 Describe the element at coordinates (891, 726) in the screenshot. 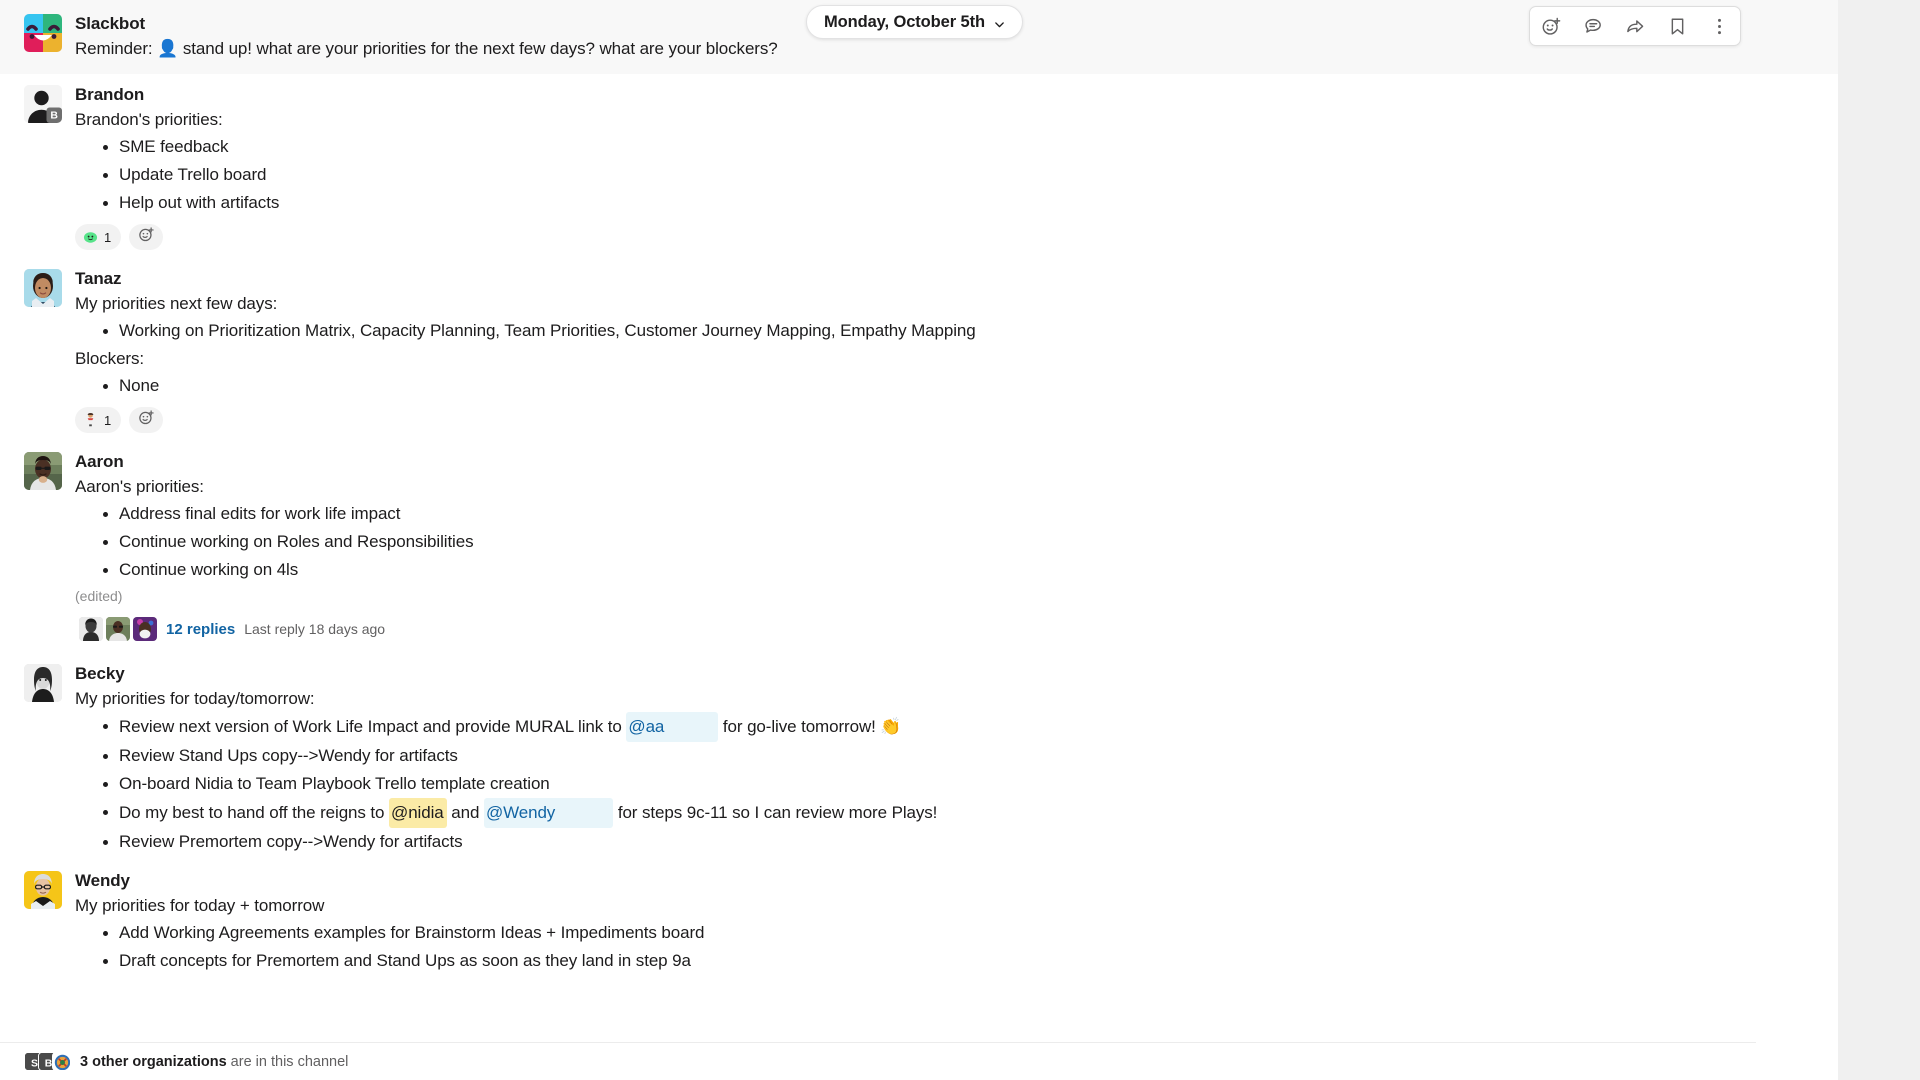

I see `clapping-hands-emoji: 👏` at that location.